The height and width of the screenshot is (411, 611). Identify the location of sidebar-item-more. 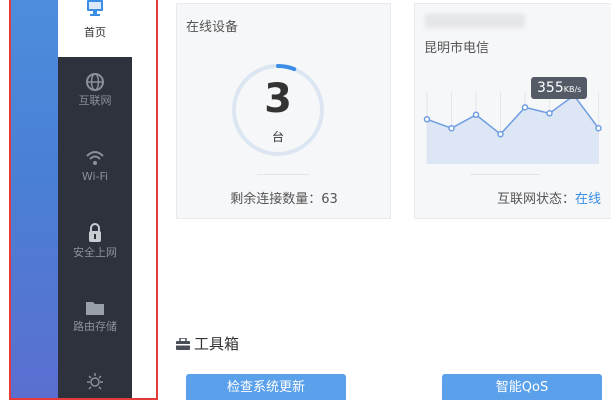
(95, 382).